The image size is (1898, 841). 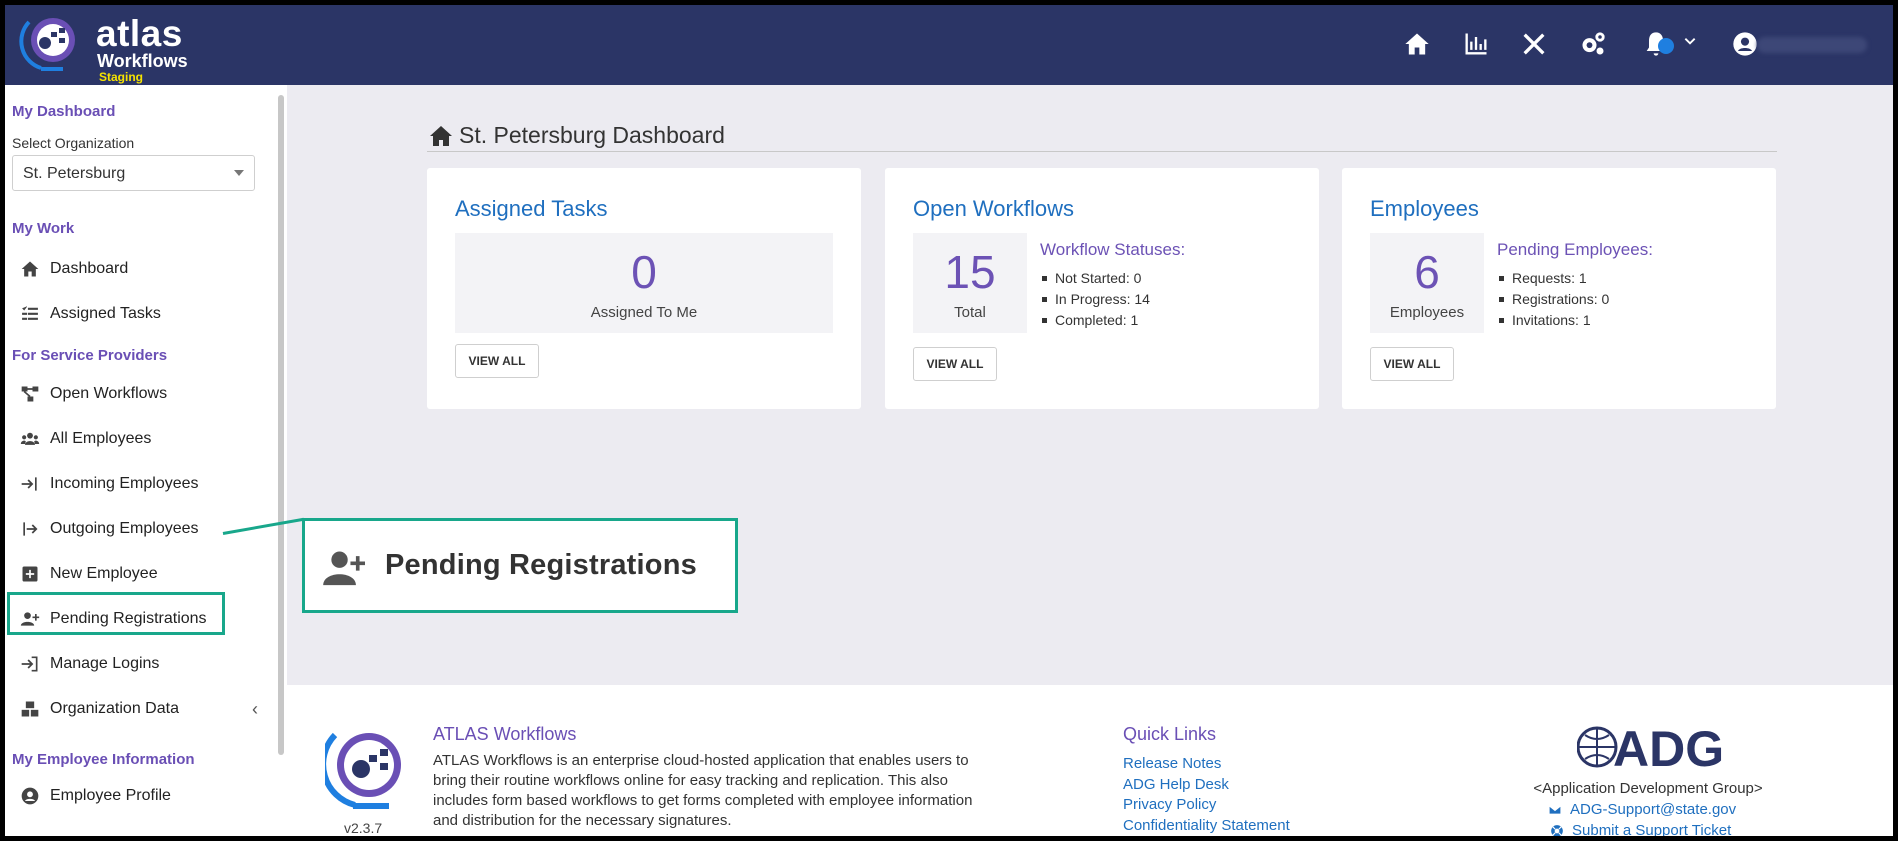 I want to click on link-confidentiality-statement: Confidentiality Statement, so click(x=1206, y=826).